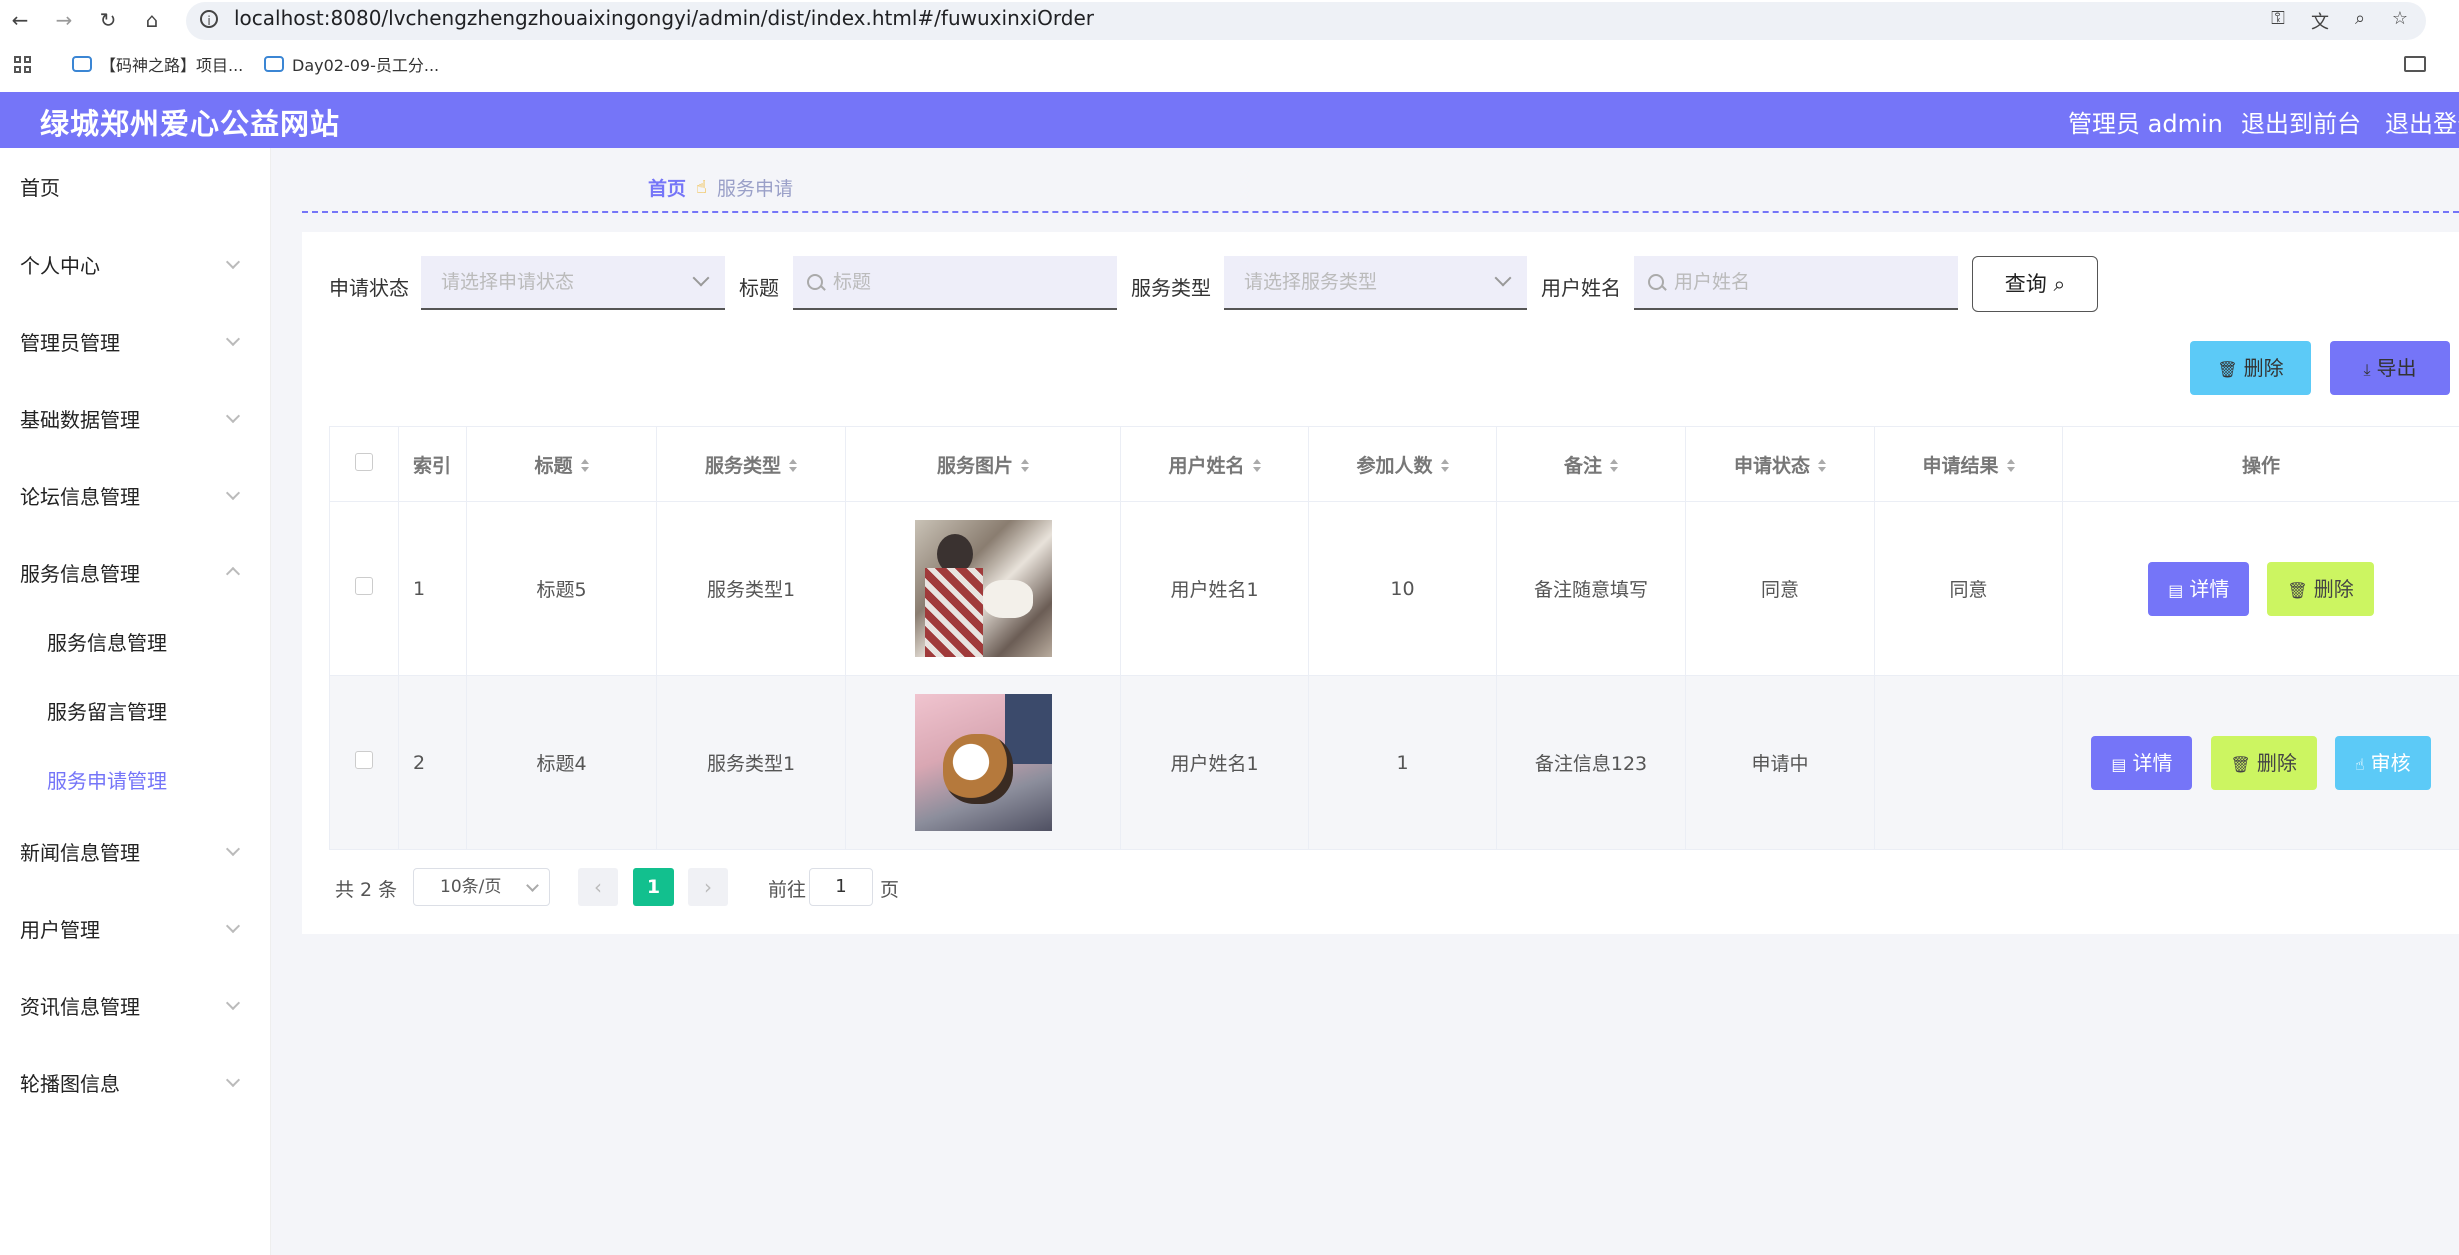 The image size is (2459, 1255). Describe the element at coordinates (2360, 18) in the screenshot. I see `zoom-icon: ⌕` at that location.